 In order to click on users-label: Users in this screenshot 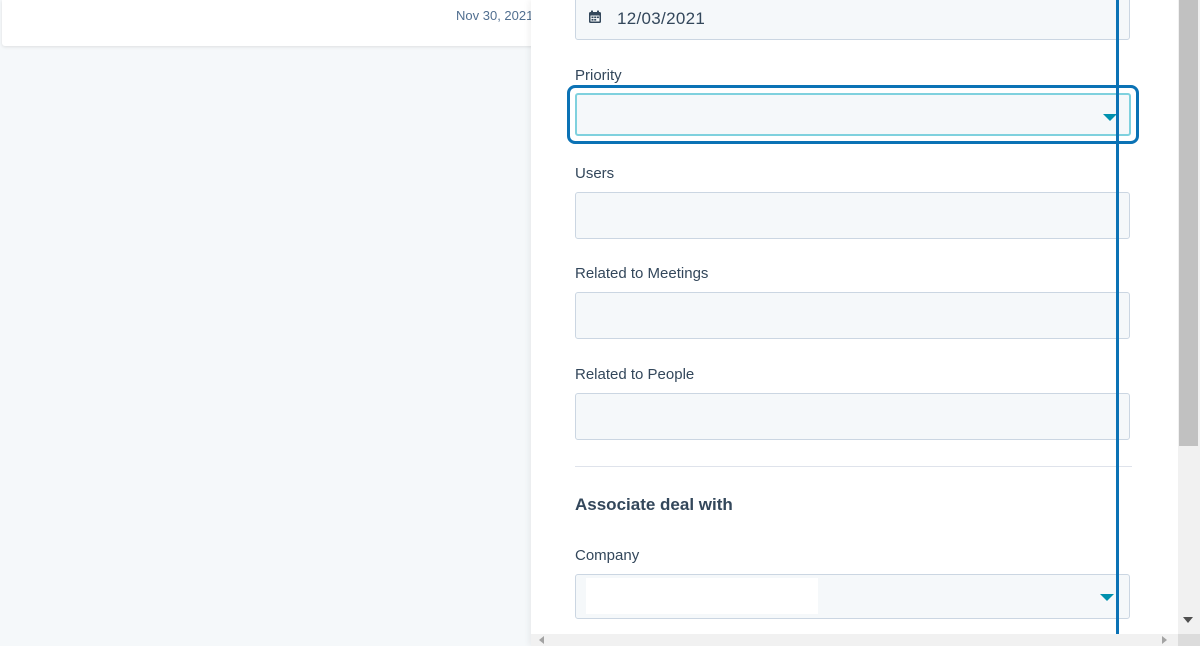, I will do `click(595, 173)`.